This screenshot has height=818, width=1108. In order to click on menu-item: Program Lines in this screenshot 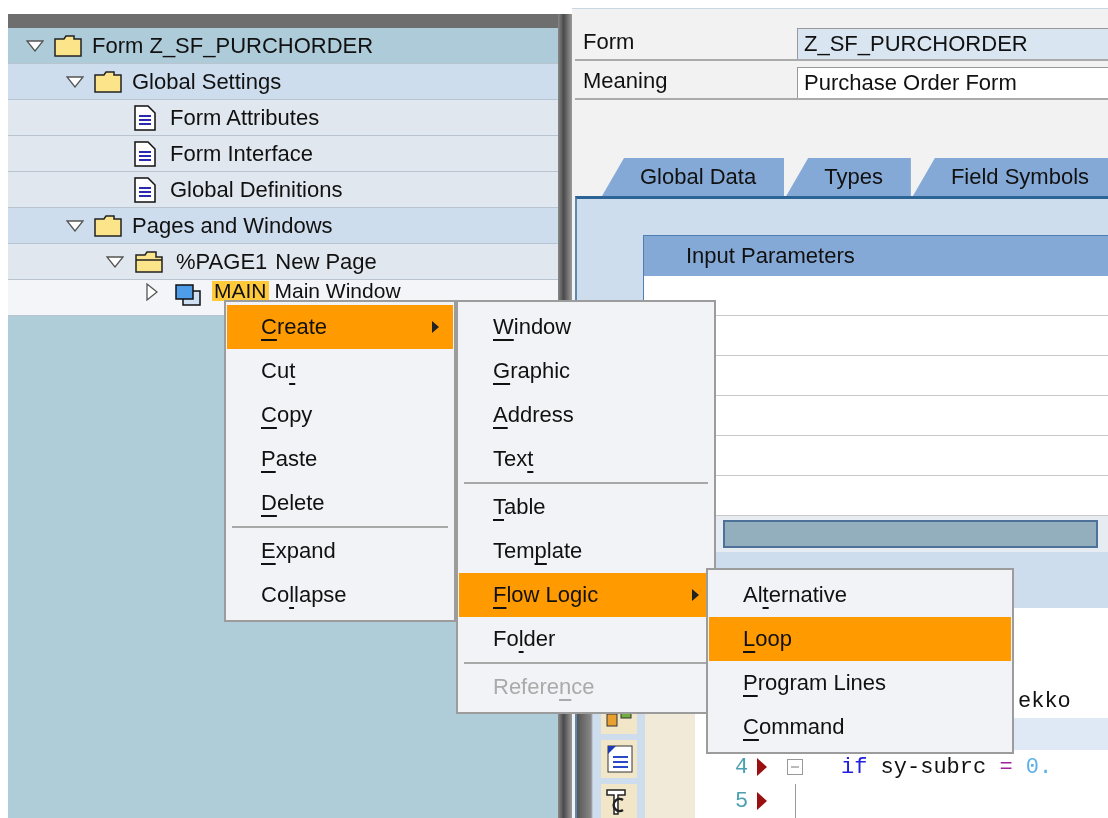, I will do `click(860, 683)`.